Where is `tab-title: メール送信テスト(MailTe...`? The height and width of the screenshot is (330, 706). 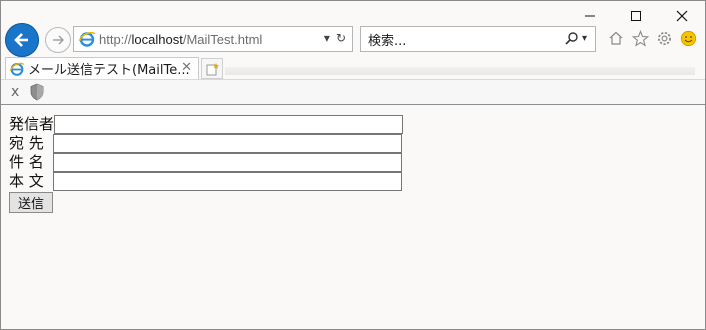
tab-title: メール送信テスト(MailTe... is located at coordinates (109, 70).